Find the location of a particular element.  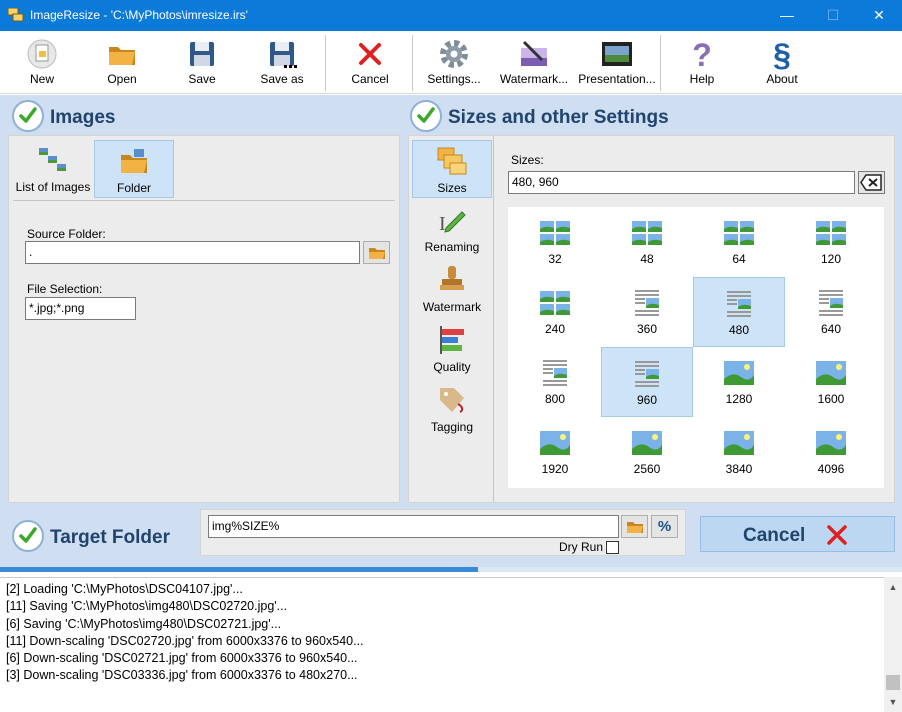

size-option-960: 960 is located at coordinates (647, 382).